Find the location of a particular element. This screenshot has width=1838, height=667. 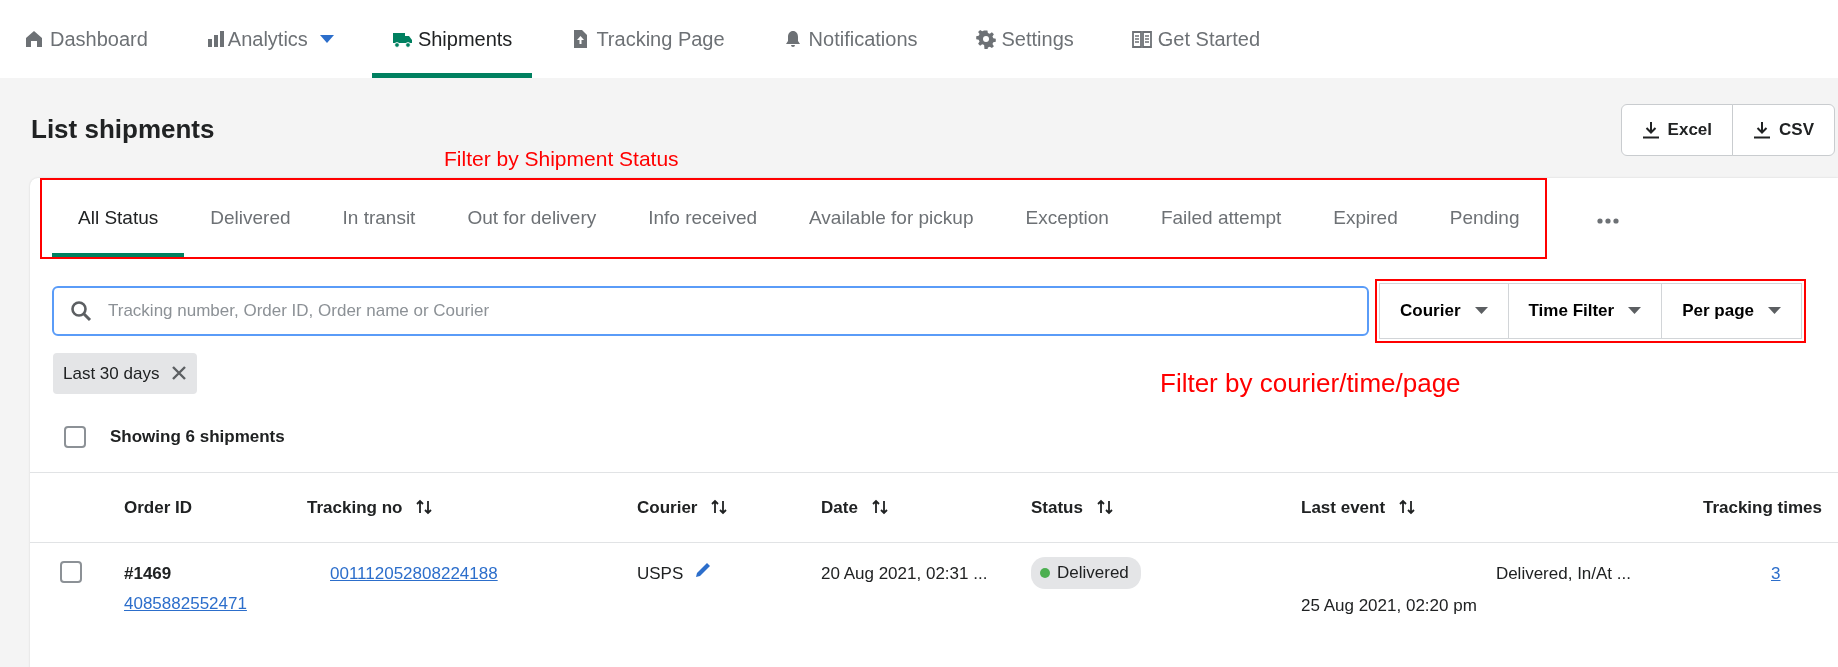

nav-tab: Settings is located at coordinates (1024, 39).